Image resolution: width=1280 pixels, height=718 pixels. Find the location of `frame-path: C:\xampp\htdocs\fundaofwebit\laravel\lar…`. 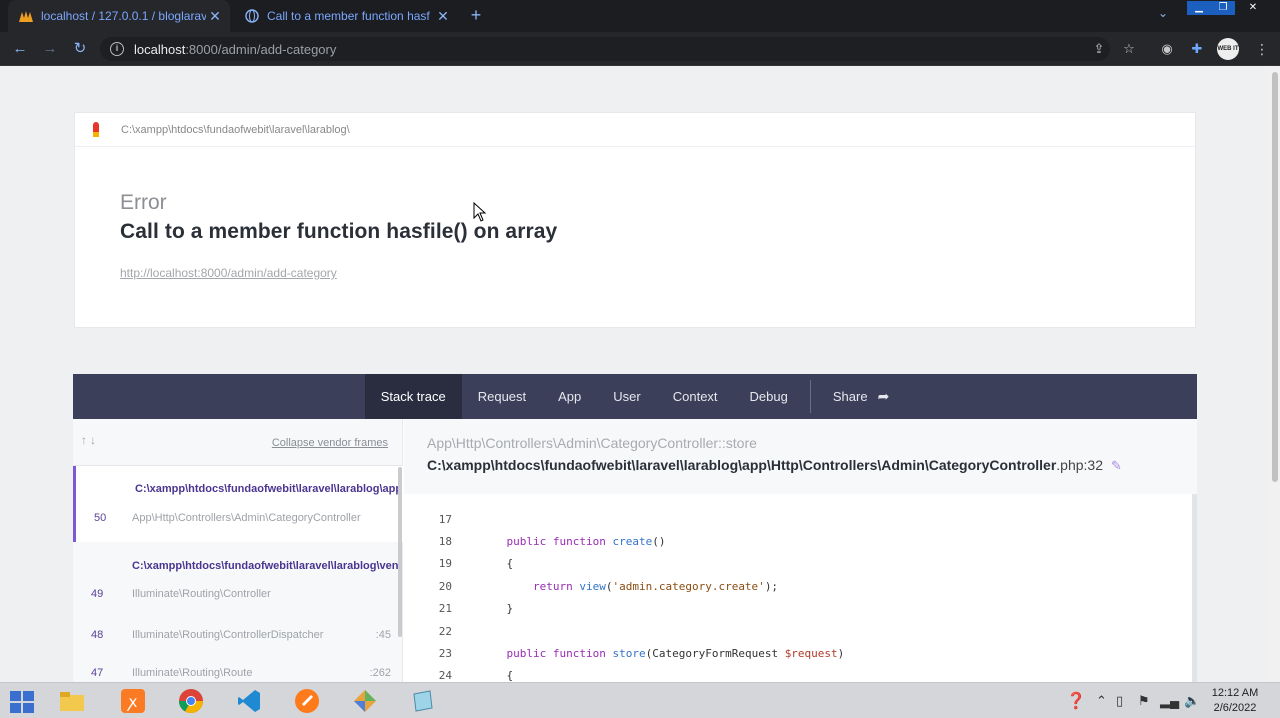

frame-path: C:\xampp\htdocs\fundaofwebit\laravel\lar… is located at coordinates (265, 566).